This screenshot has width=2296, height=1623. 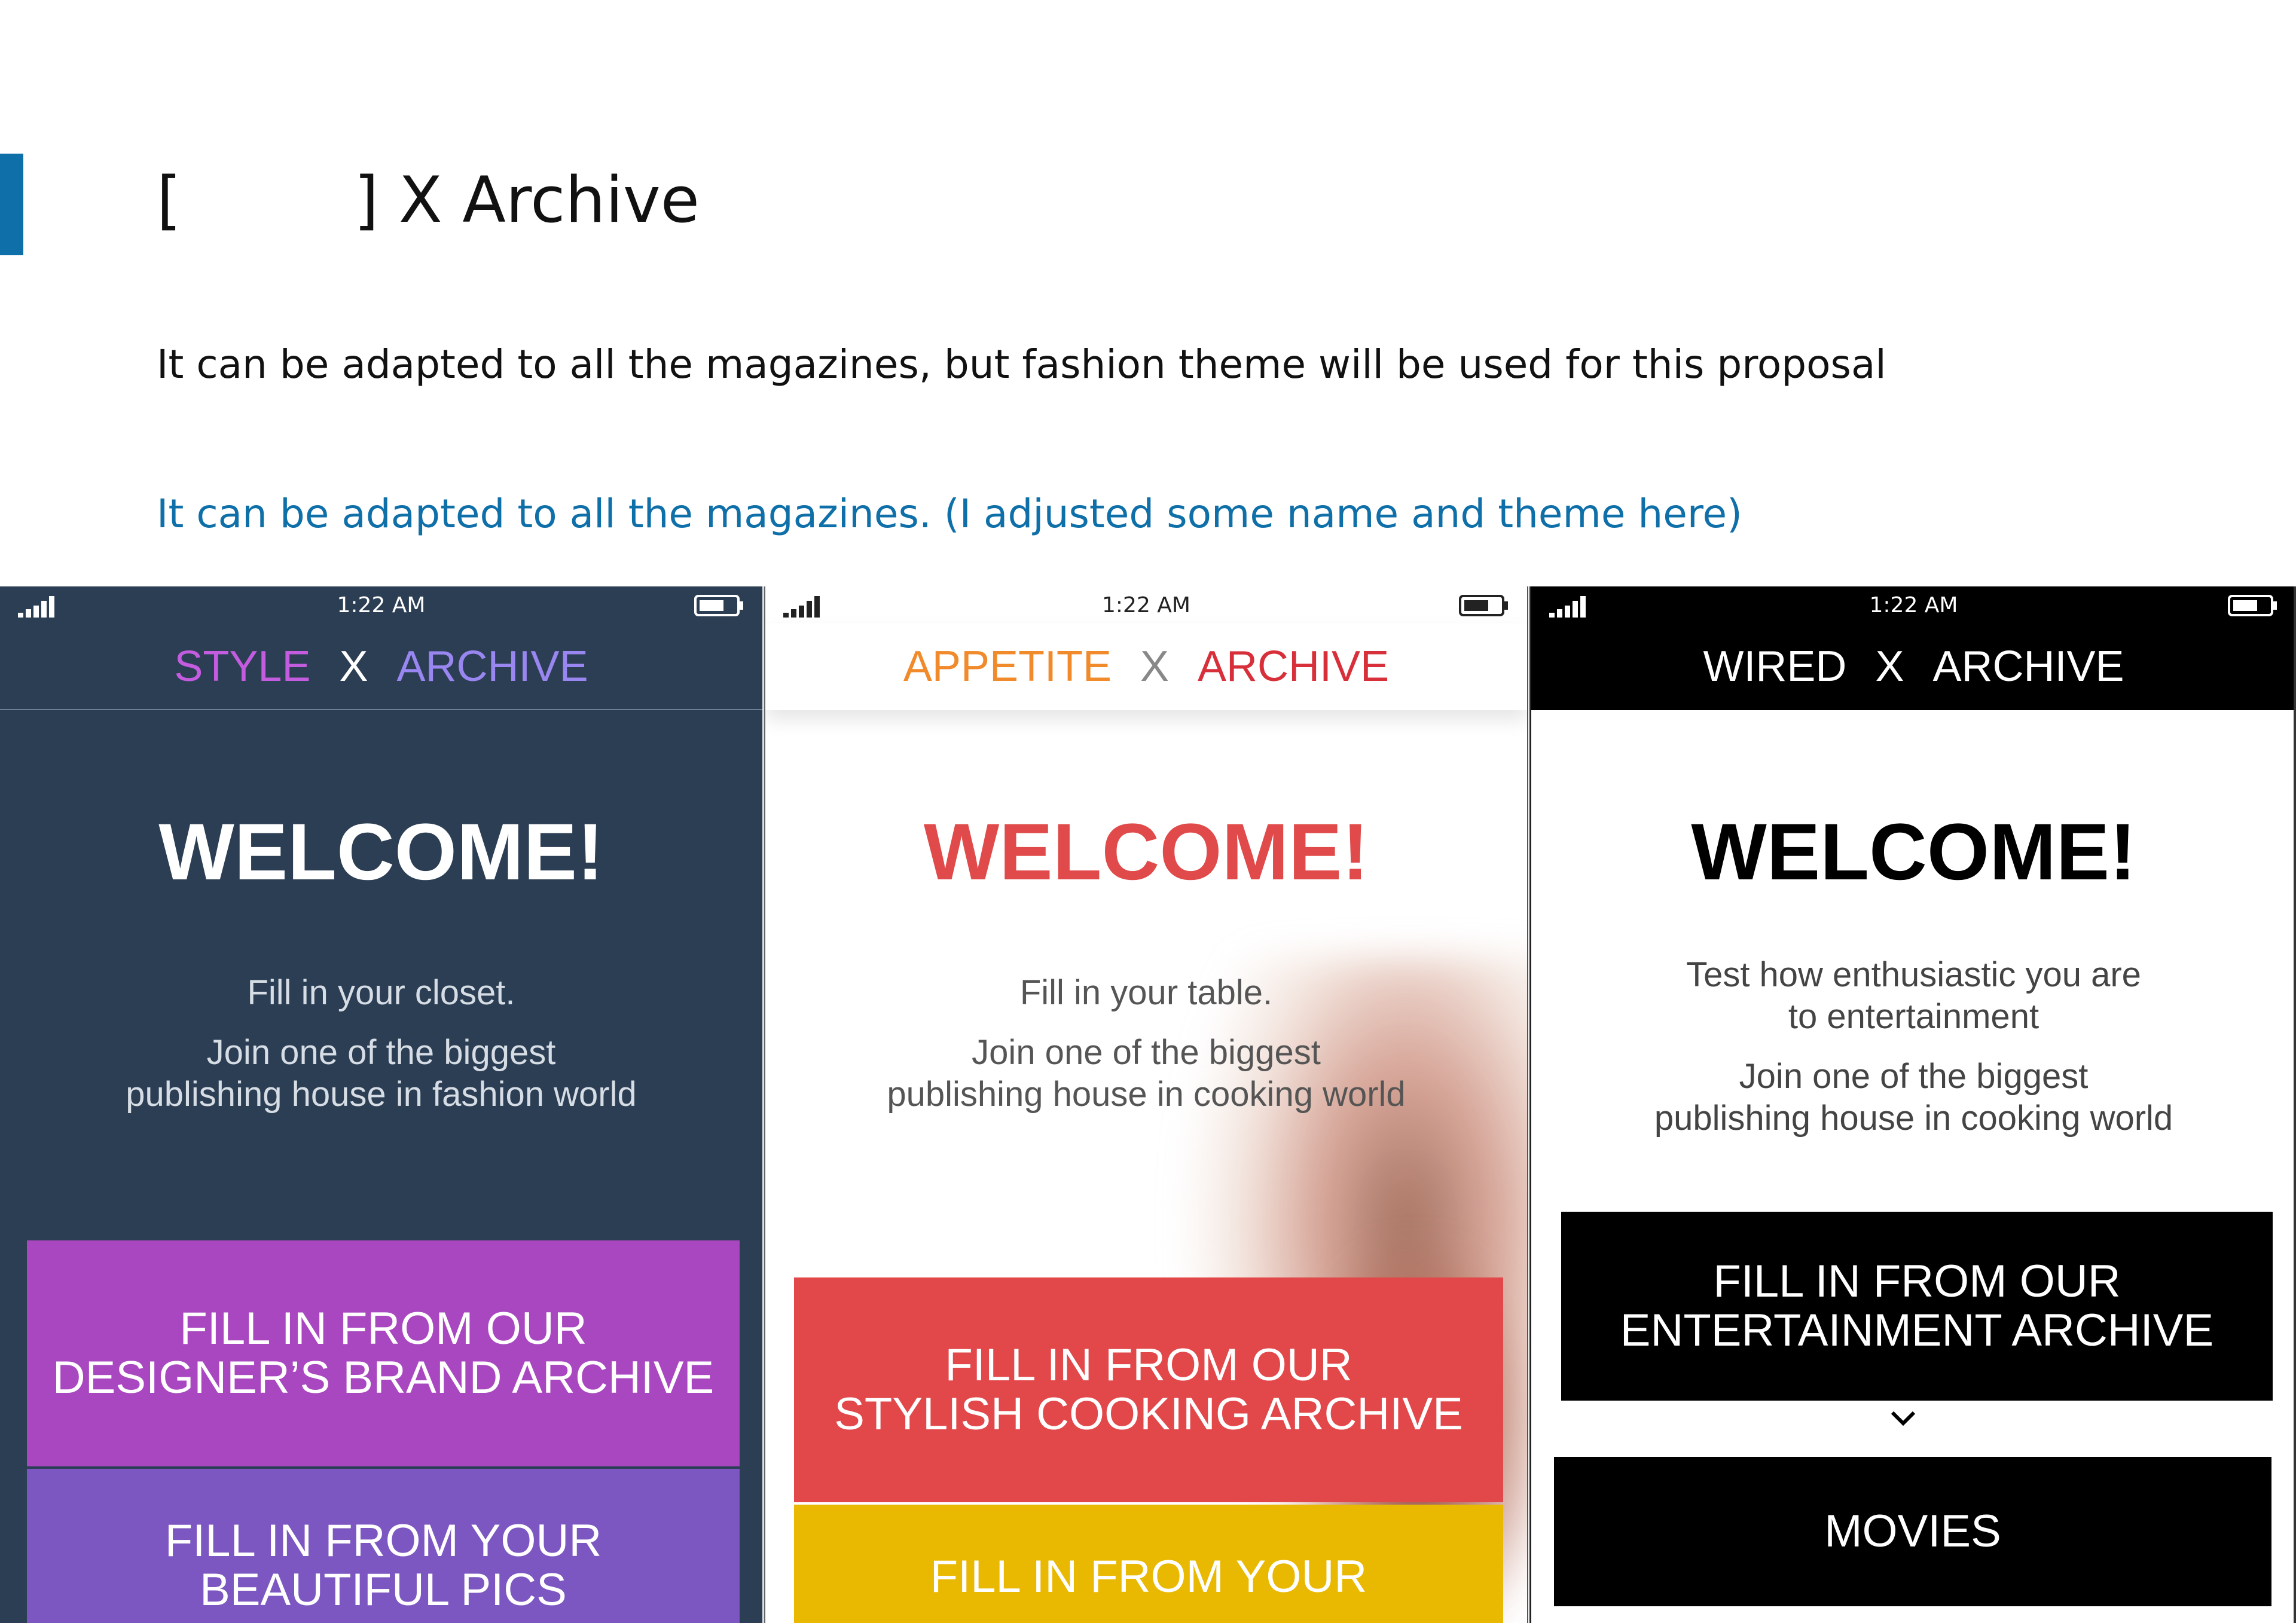 What do you see at coordinates (1913, 666) in the screenshot?
I see `nav-title: WIRED X ARCHIVE` at bounding box center [1913, 666].